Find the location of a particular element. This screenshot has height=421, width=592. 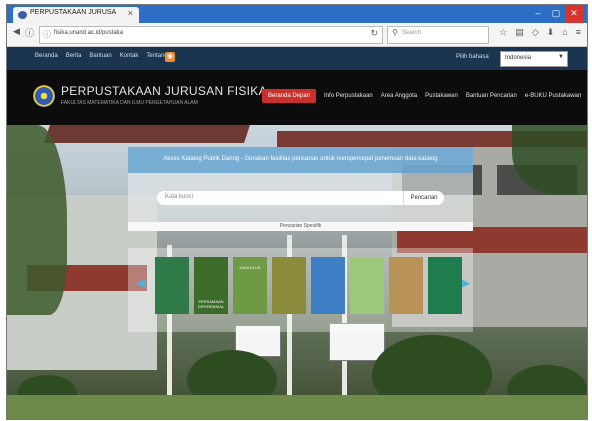

browser-search-placeholder: Search is located at coordinates (412, 33).